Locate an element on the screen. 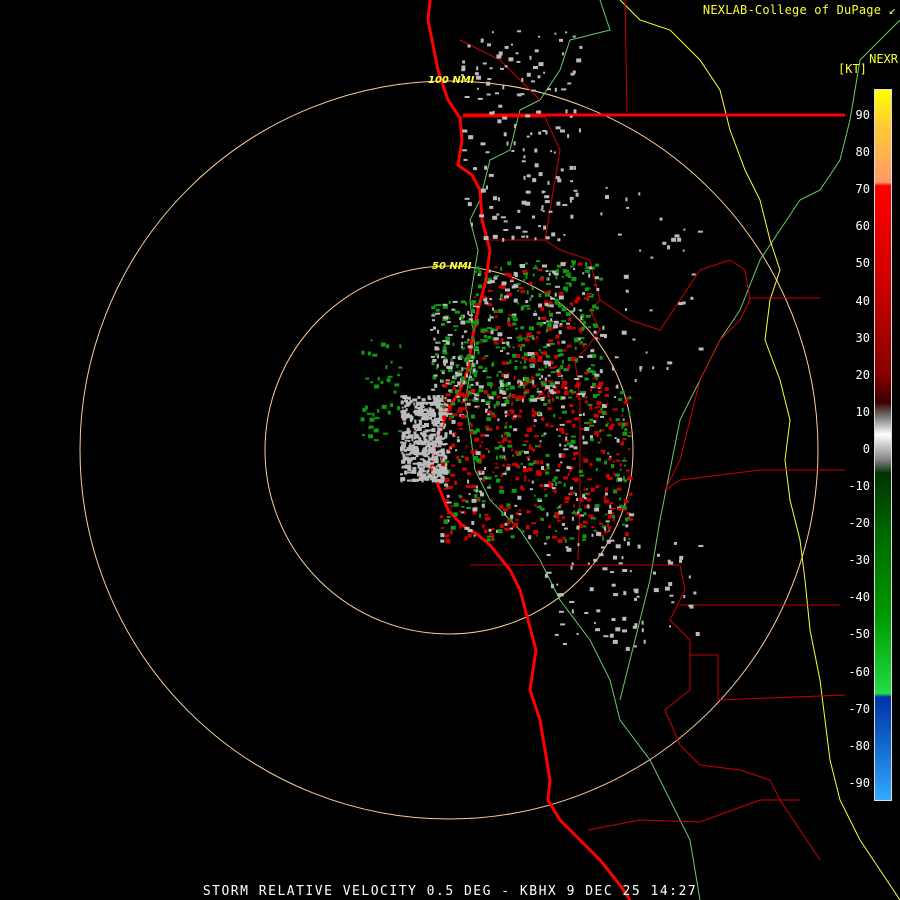  credit-text: NEXLAB-College of DuPage ↙ is located at coordinates (799, 10).